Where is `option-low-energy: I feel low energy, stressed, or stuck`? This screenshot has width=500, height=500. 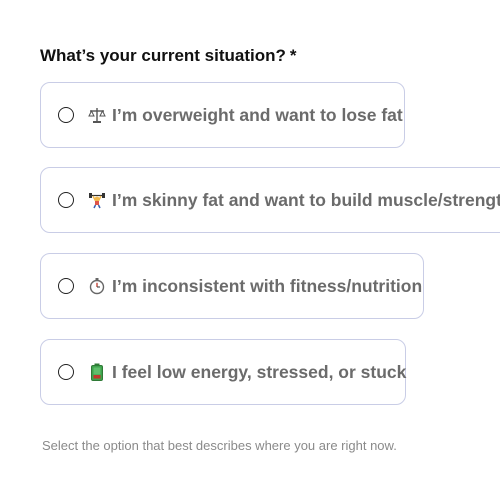 option-low-energy: I feel low energy, stressed, or stuck is located at coordinates (223, 372).